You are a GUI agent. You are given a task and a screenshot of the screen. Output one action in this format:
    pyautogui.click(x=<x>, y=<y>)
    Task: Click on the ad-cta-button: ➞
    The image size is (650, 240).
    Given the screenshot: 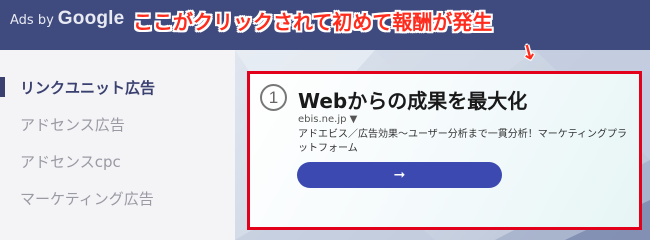 What is the action you would take?
    pyautogui.click(x=399, y=175)
    